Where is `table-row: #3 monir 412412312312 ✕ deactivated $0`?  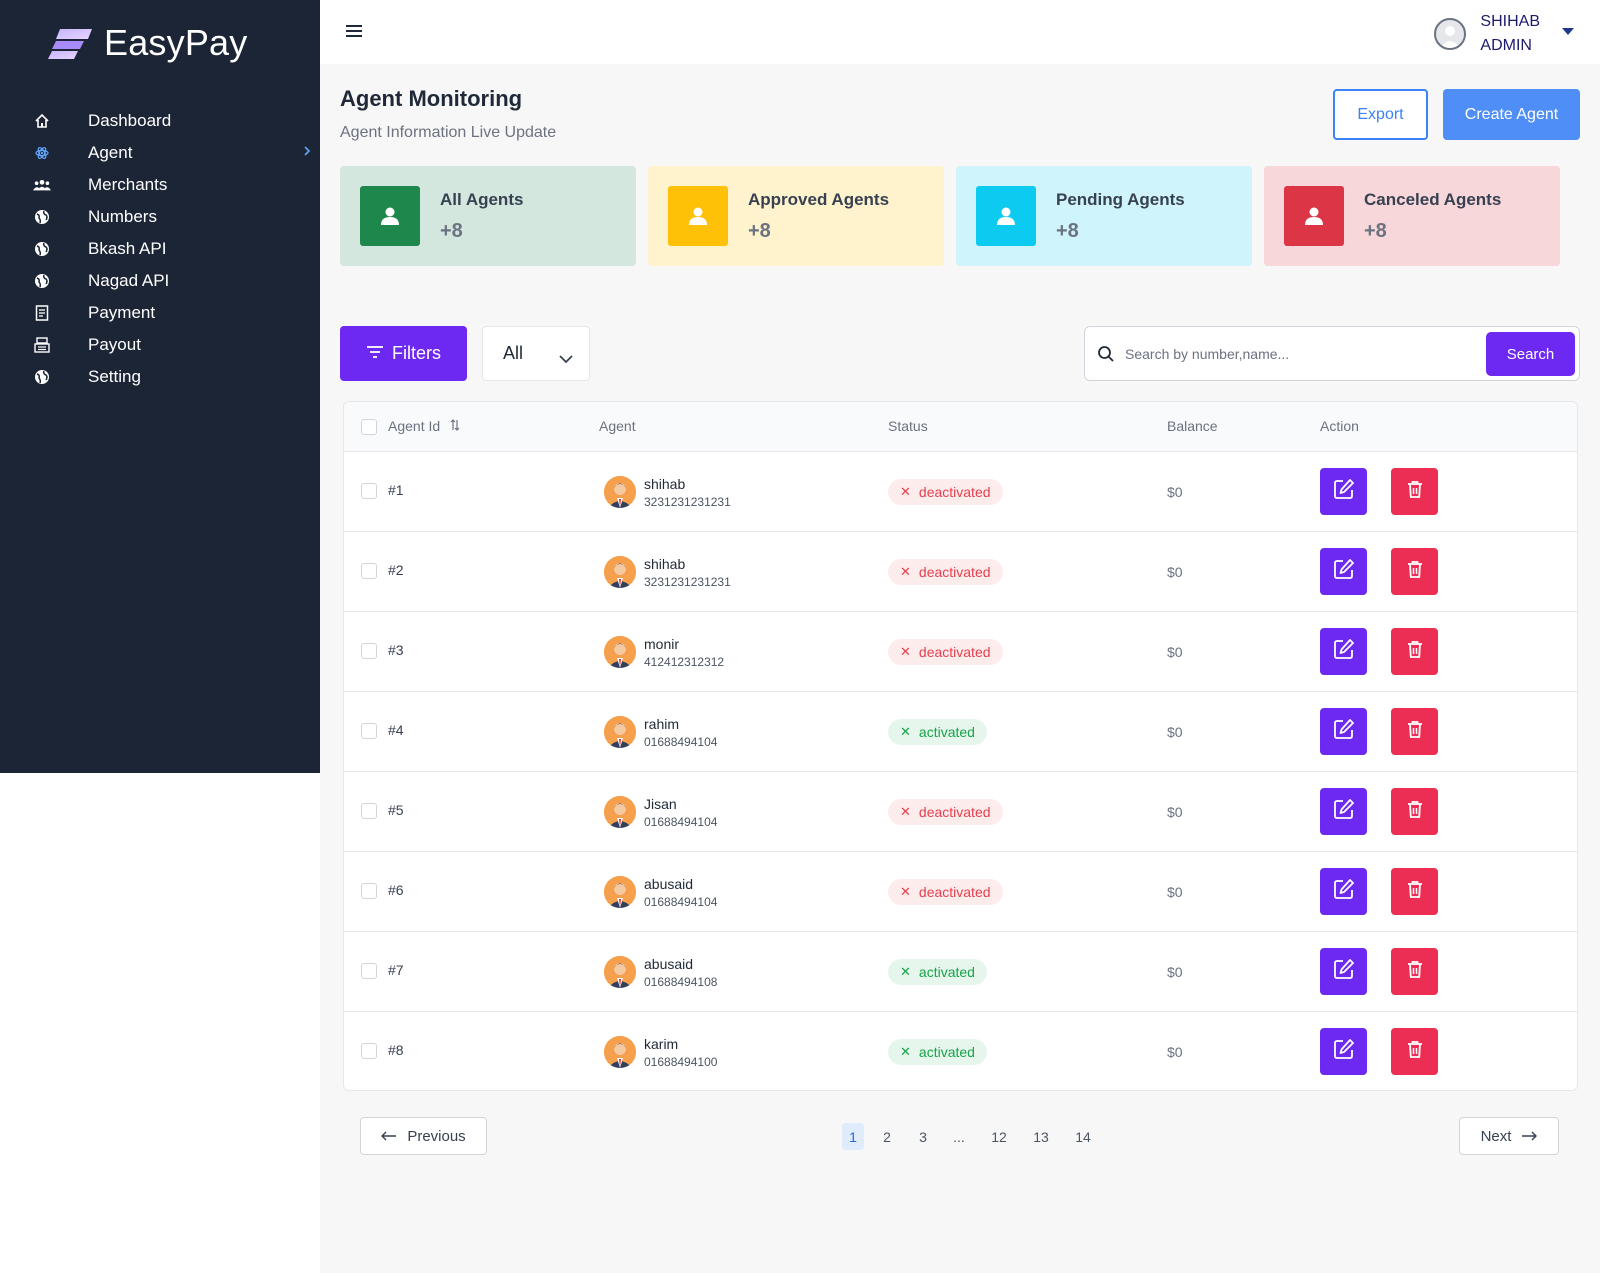 table-row: #3 monir 412412312312 ✕ deactivated $0 is located at coordinates (960, 652).